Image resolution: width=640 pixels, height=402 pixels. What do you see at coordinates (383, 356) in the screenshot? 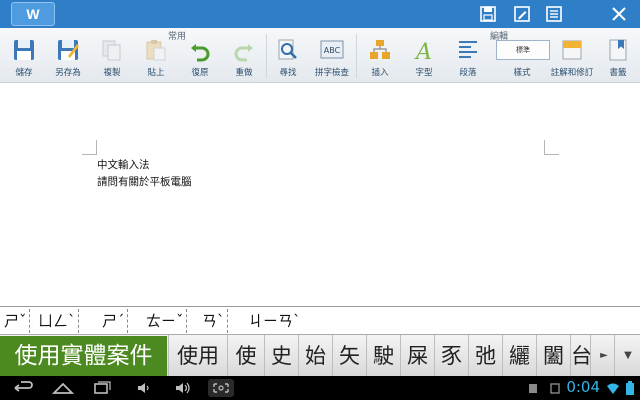
I see `candidate-item: 駛` at bounding box center [383, 356].